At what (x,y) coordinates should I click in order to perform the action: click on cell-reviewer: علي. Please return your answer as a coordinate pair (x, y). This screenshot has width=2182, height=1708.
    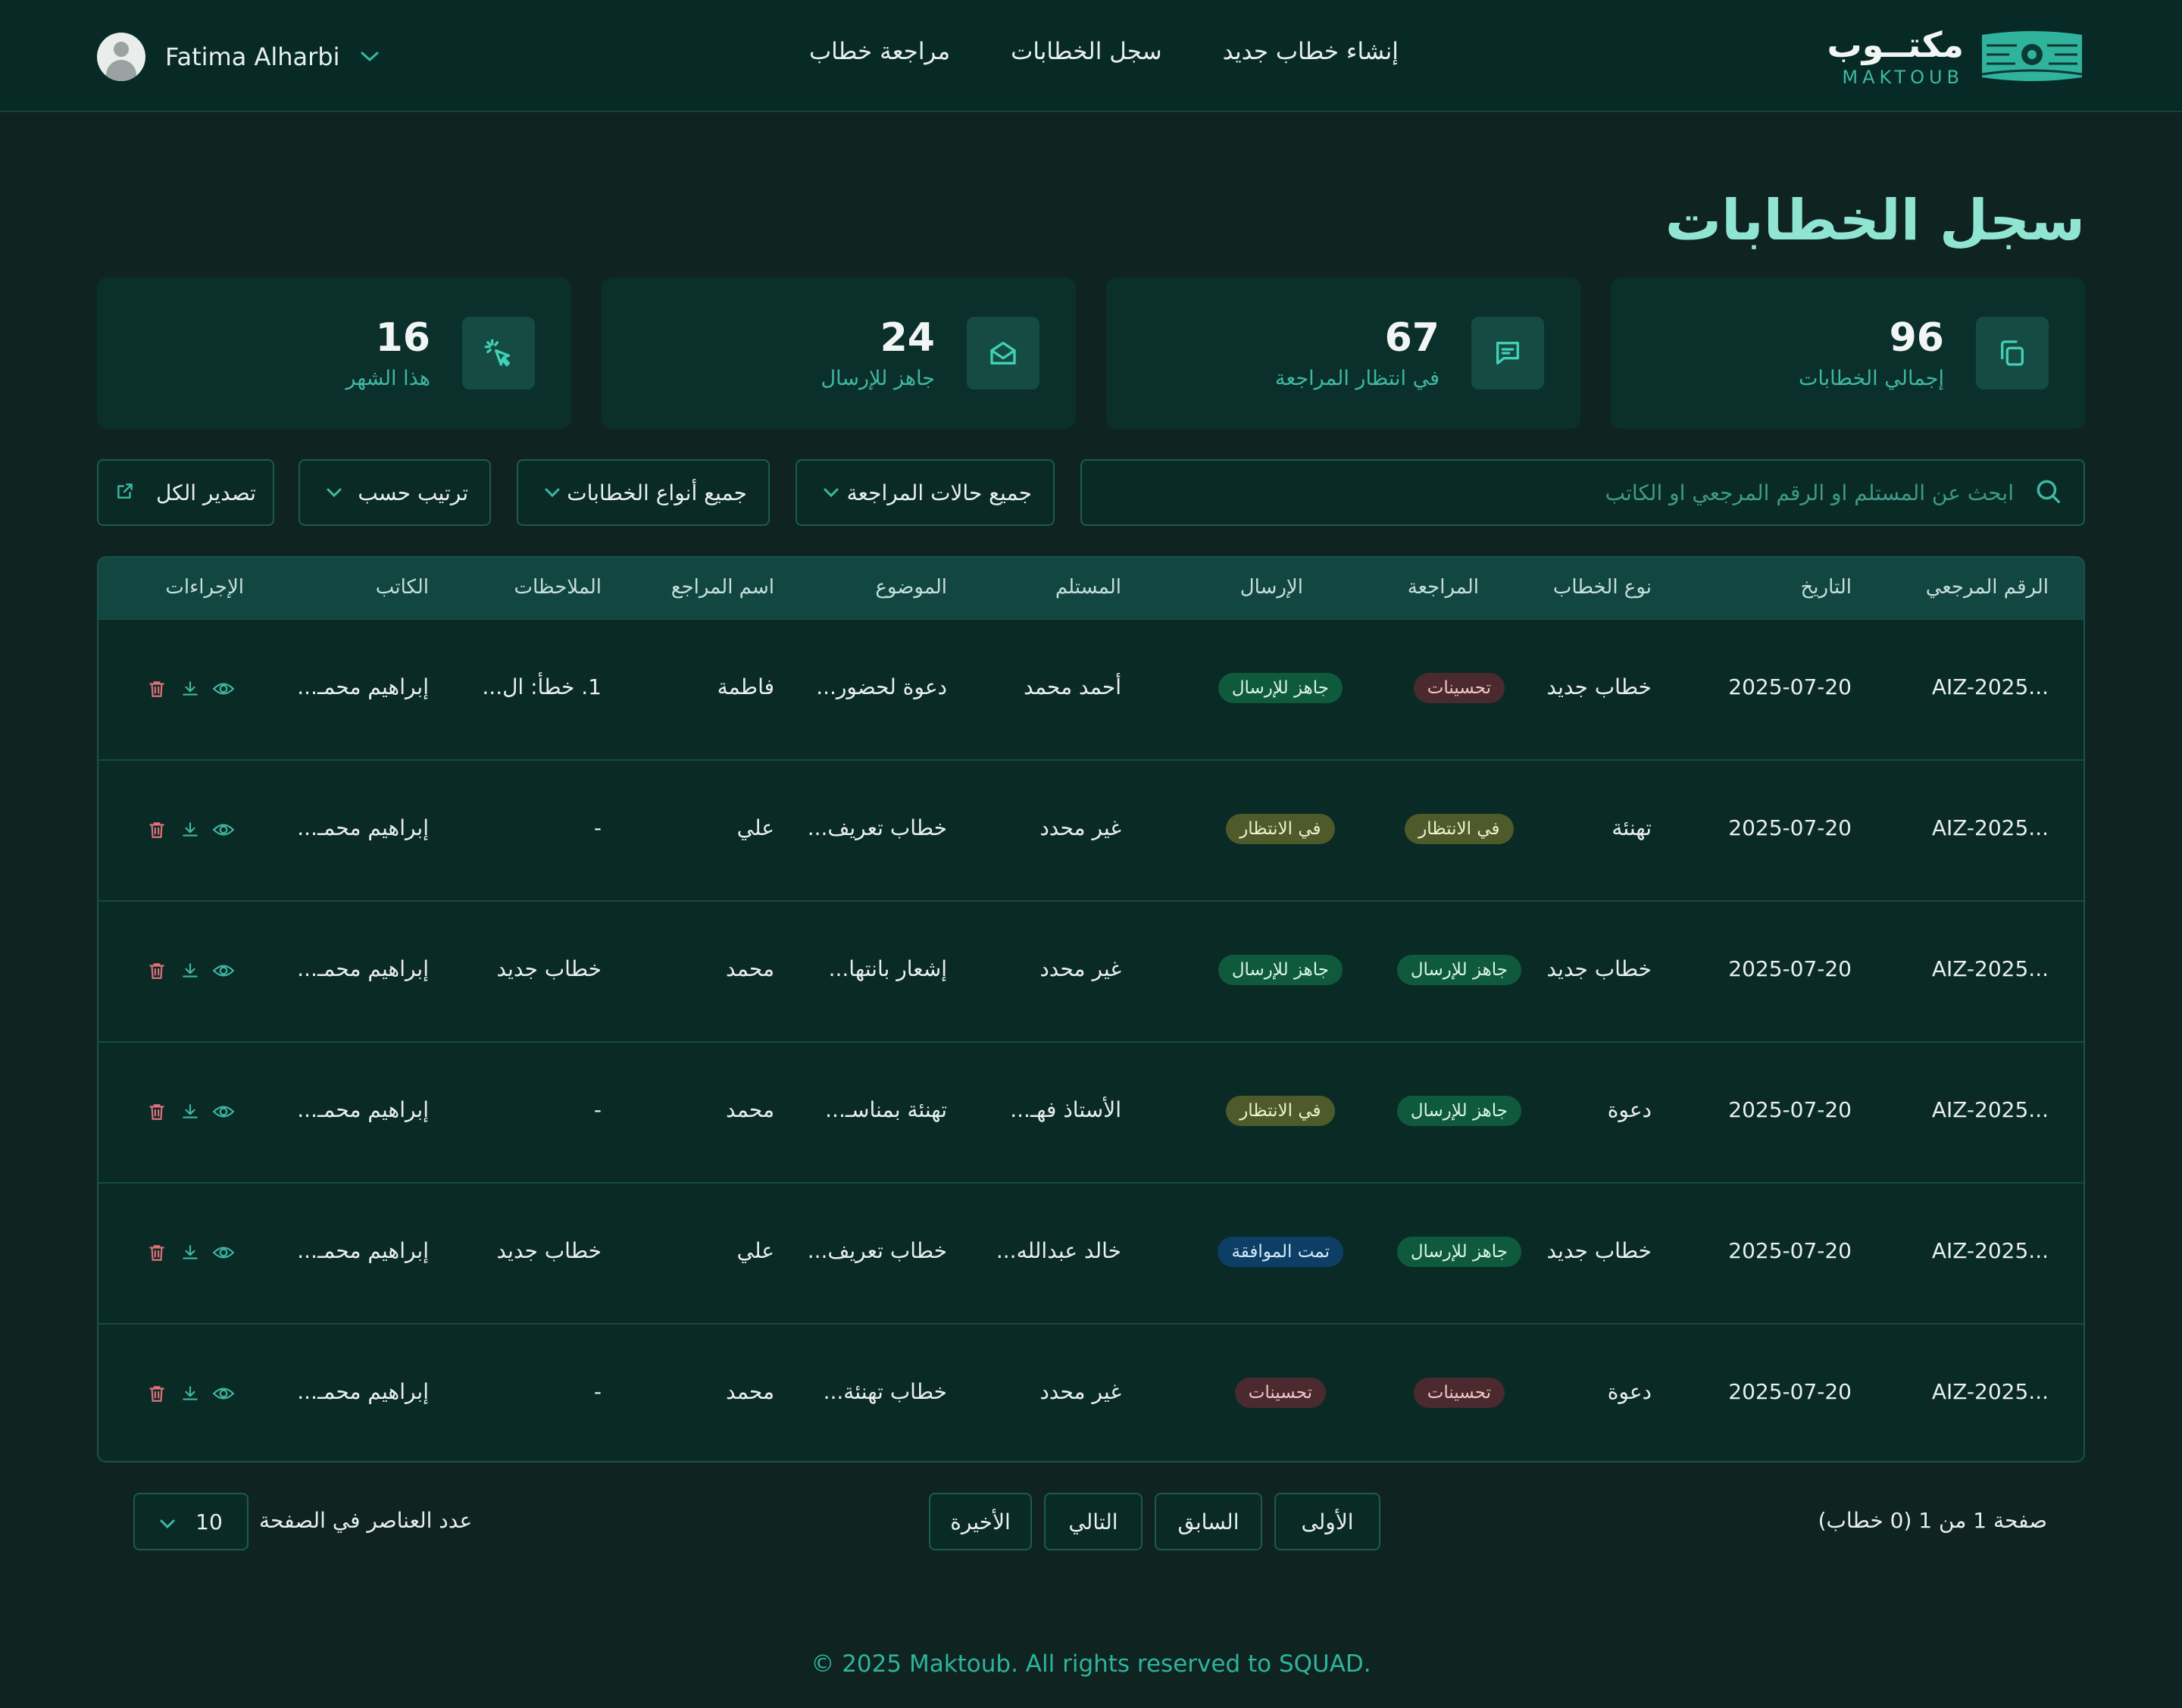
    Looking at the image, I should click on (755, 1250).